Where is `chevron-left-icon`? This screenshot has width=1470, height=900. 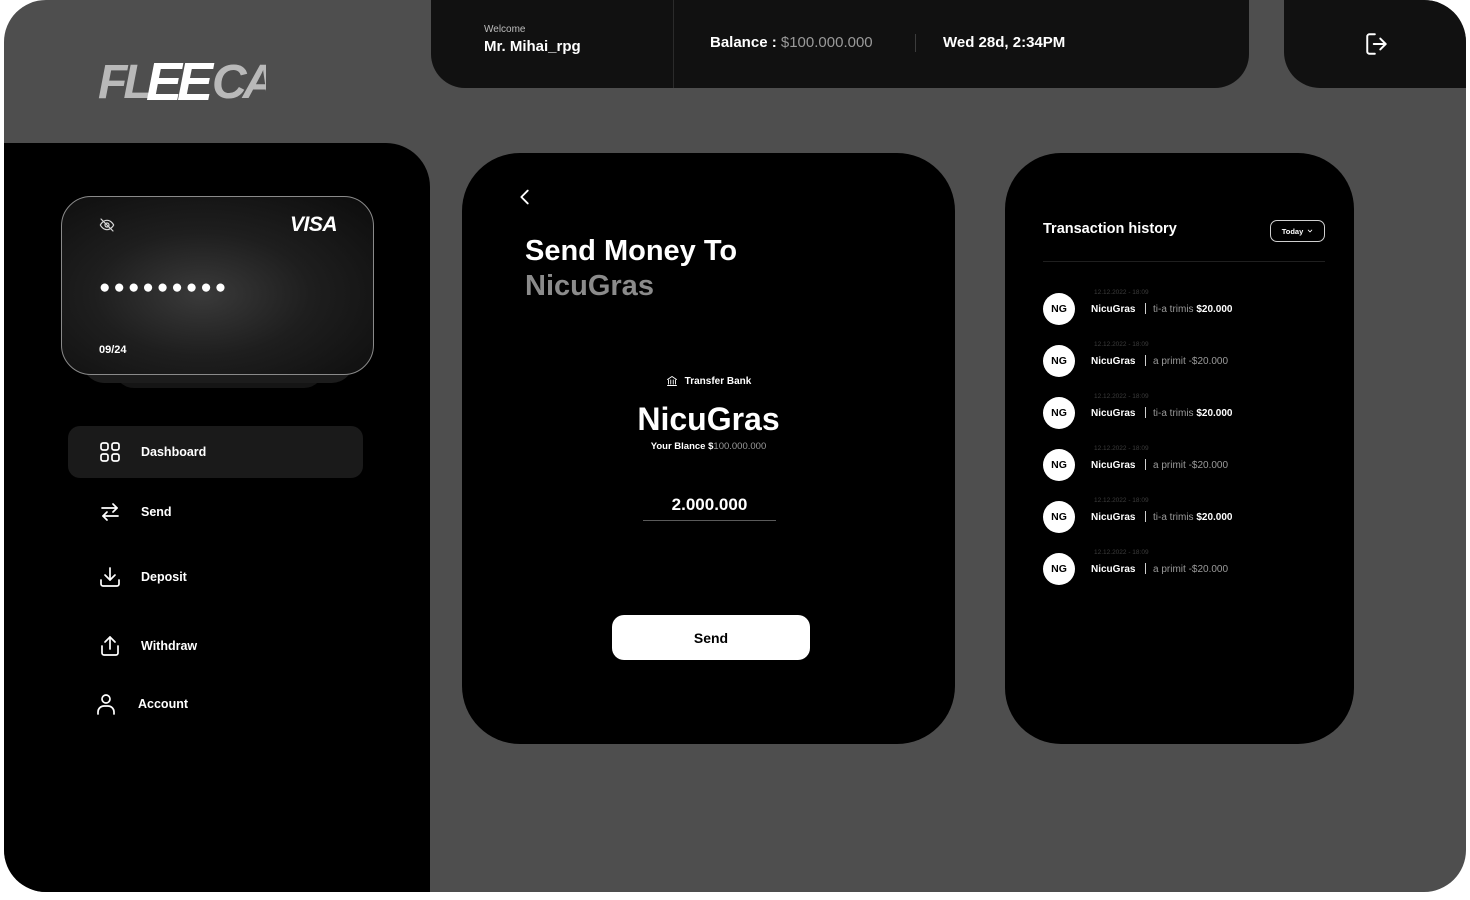
chevron-left-icon is located at coordinates (525, 197).